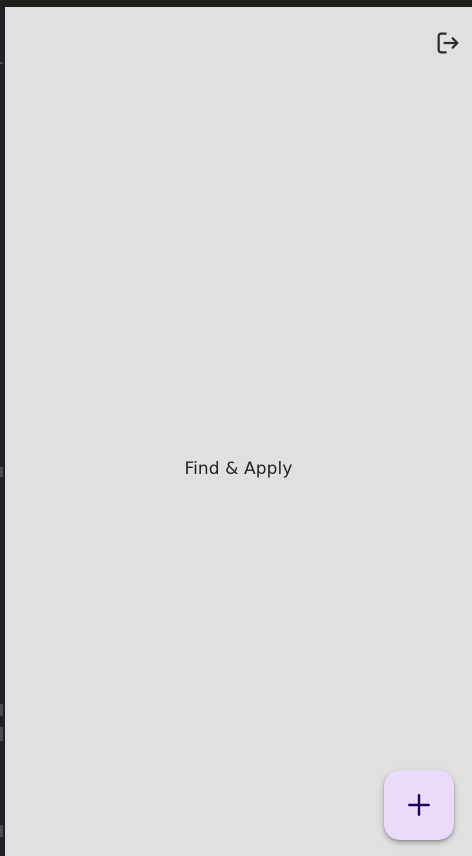 The width and height of the screenshot is (472, 856). What do you see at coordinates (236, 3) in the screenshot?
I see `window-top-bar` at bounding box center [236, 3].